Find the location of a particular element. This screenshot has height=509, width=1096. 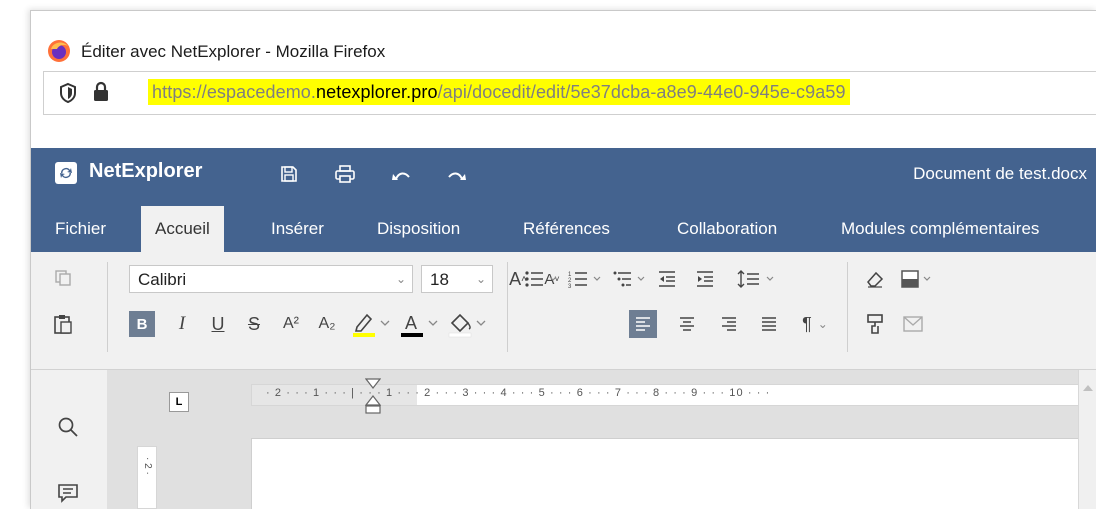

redo-button is located at coordinates (457, 174).